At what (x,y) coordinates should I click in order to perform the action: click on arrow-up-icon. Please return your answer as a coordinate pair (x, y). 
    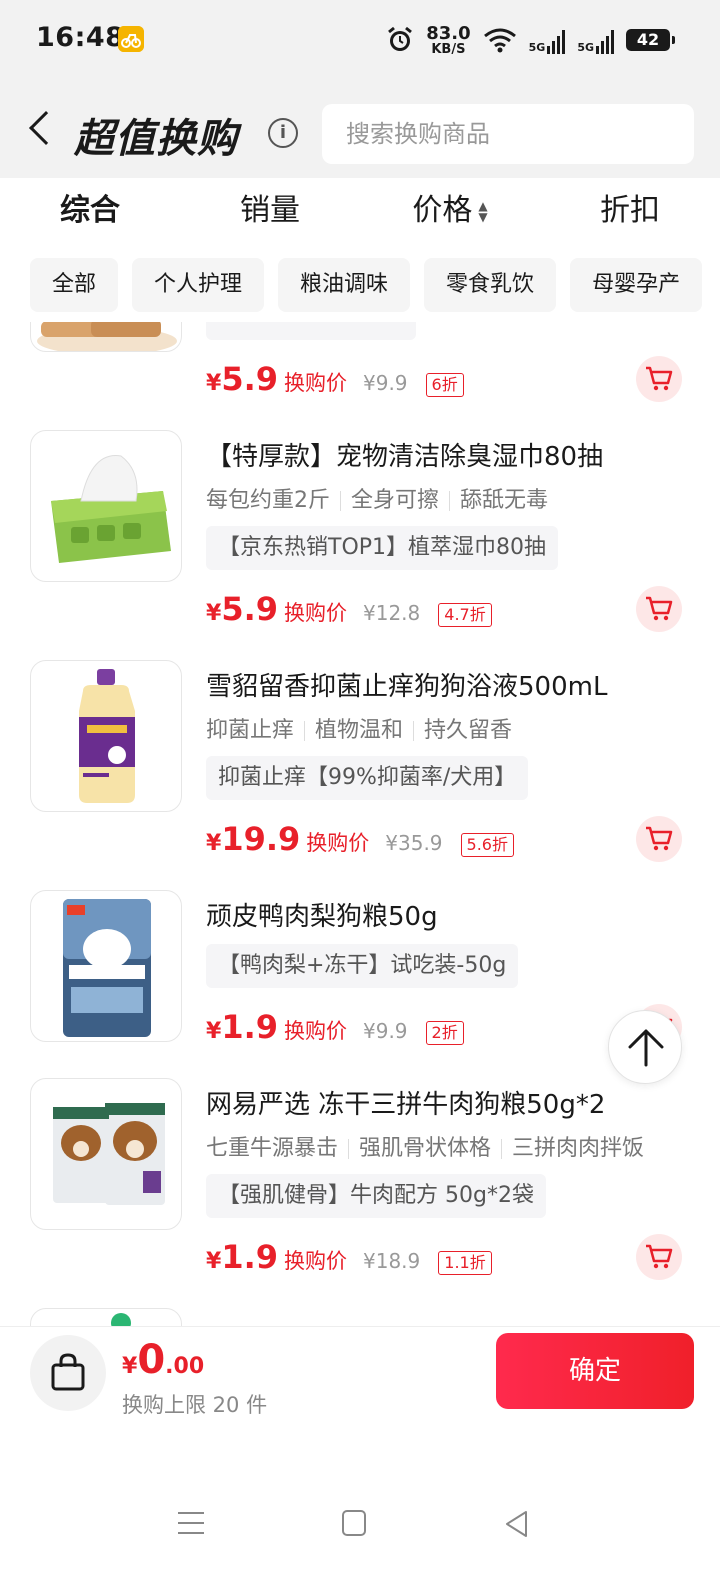
    Looking at the image, I should click on (646, 1048).